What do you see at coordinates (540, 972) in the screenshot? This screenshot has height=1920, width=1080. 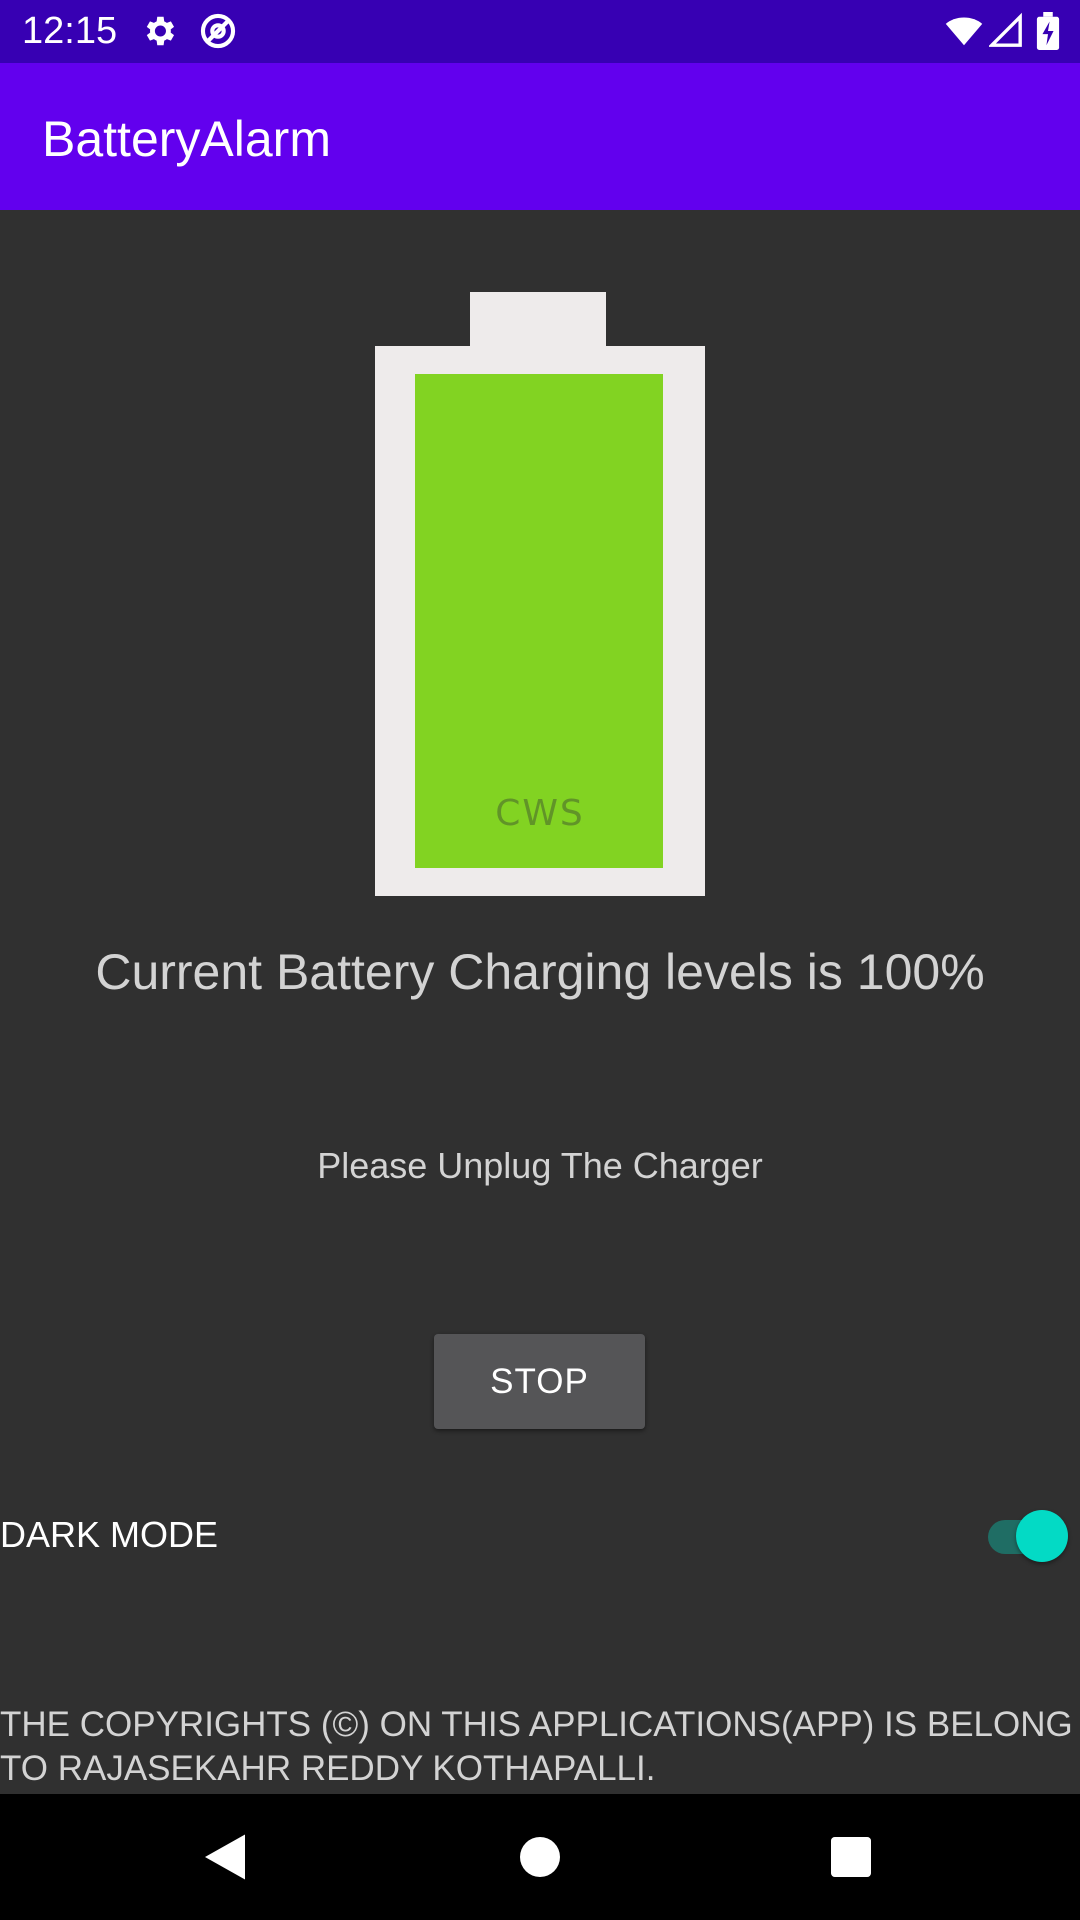 I see `battery-level-text: Current Battery Charging levels is 100%` at bounding box center [540, 972].